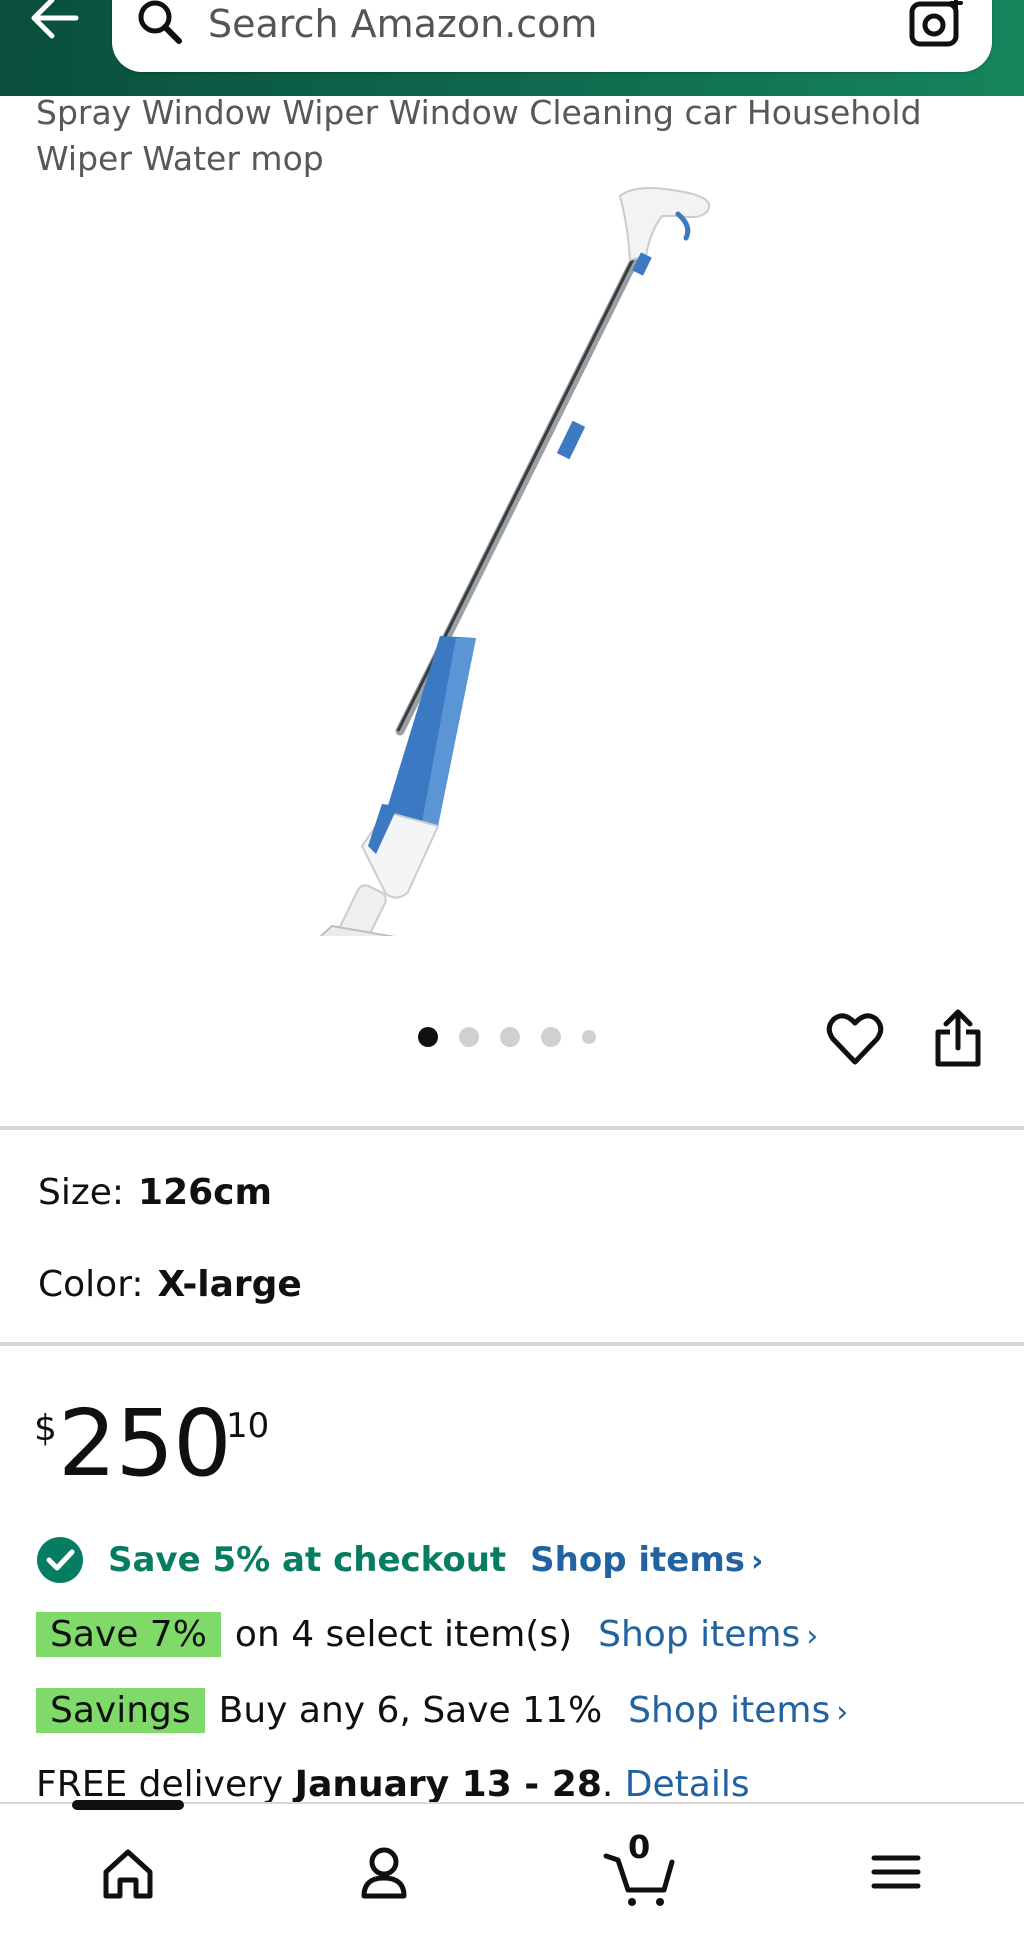  I want to click on color-value: X-large, so click(229, 1284).